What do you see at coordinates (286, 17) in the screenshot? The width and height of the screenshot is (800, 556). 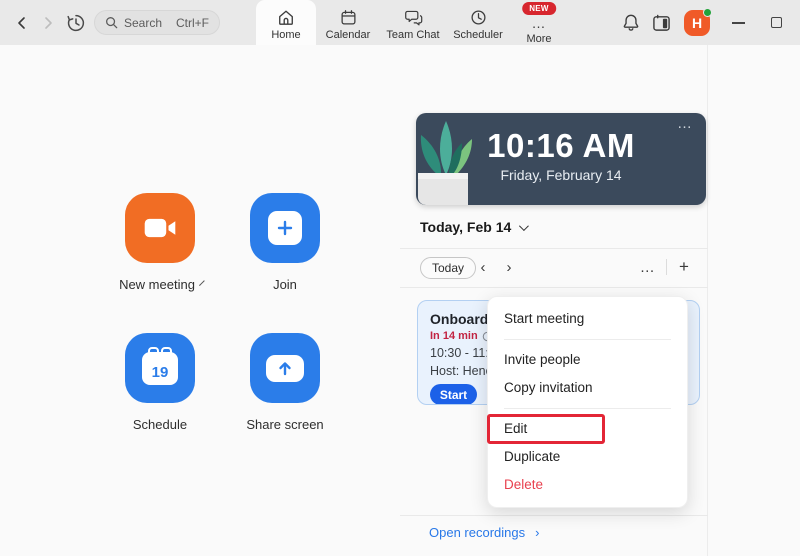 I see `home-icon` at bounding box center [286, 17].